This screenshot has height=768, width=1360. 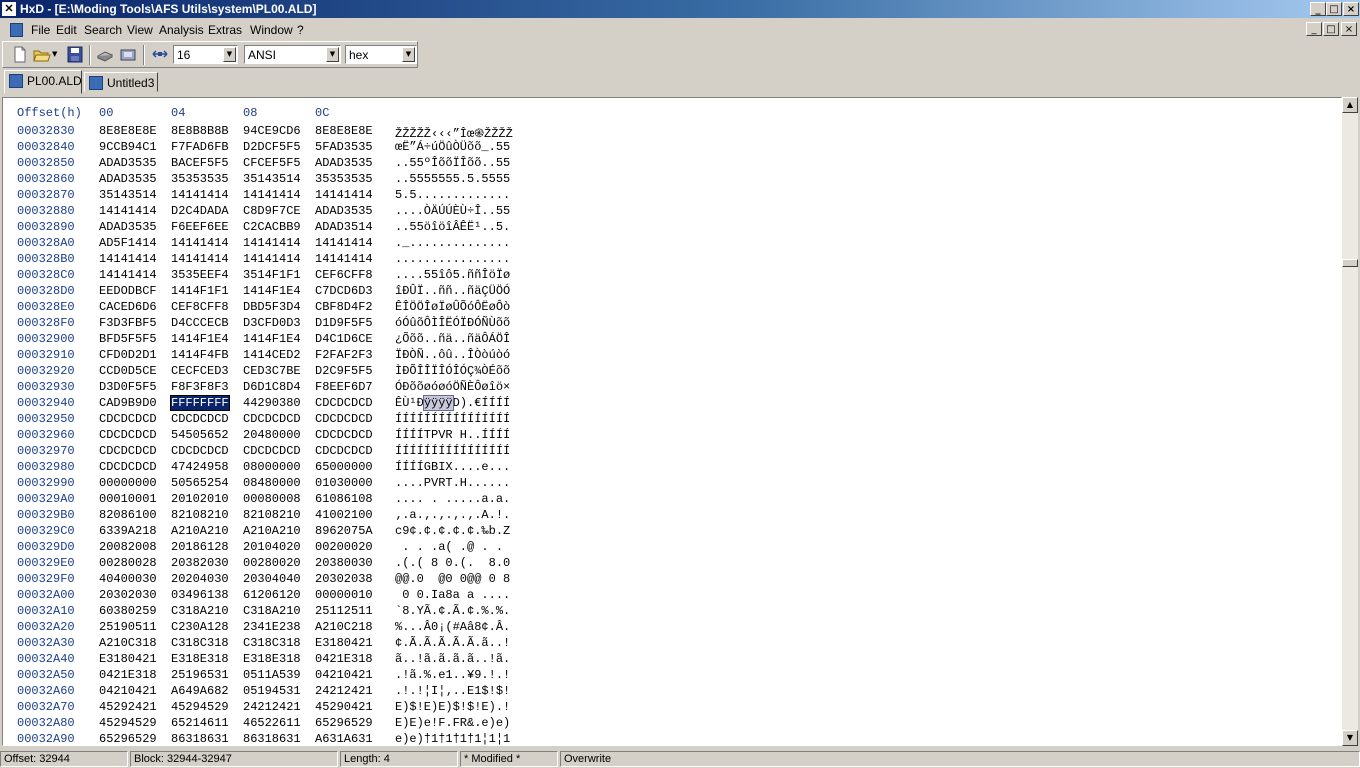 I want to click on hex-byte-group: 00010001, so click(x=128, y=499).